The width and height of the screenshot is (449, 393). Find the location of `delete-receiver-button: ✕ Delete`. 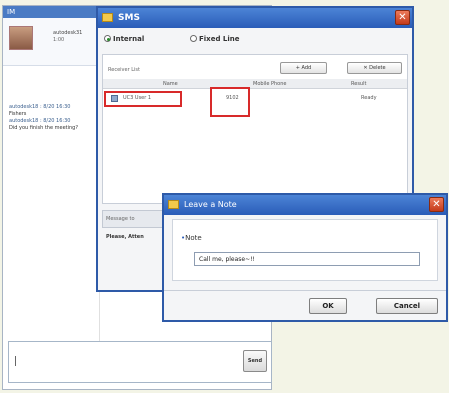

delete-receiver-button: ✕ Delete is located at coordinates (374, 68).